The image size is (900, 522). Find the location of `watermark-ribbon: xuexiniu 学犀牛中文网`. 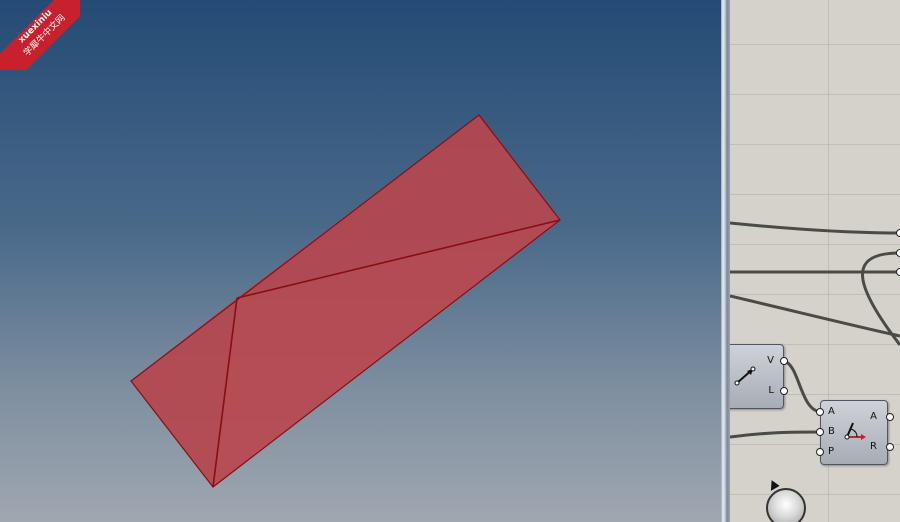

watermark-ribbon: xuexiniu 学犀牛中文网 is located at coordinates (40, 35).